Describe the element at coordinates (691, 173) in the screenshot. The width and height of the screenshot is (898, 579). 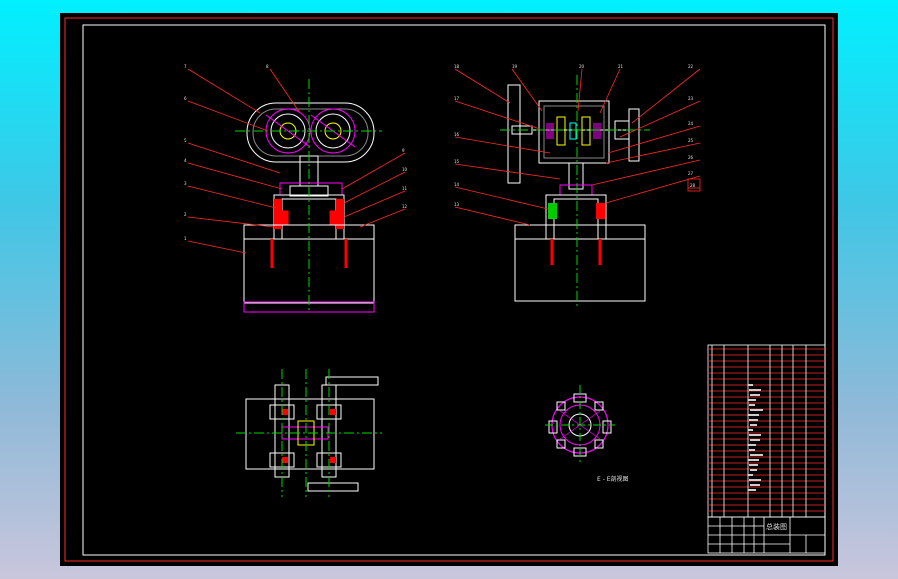
I see `callout-27: 27` at that location.